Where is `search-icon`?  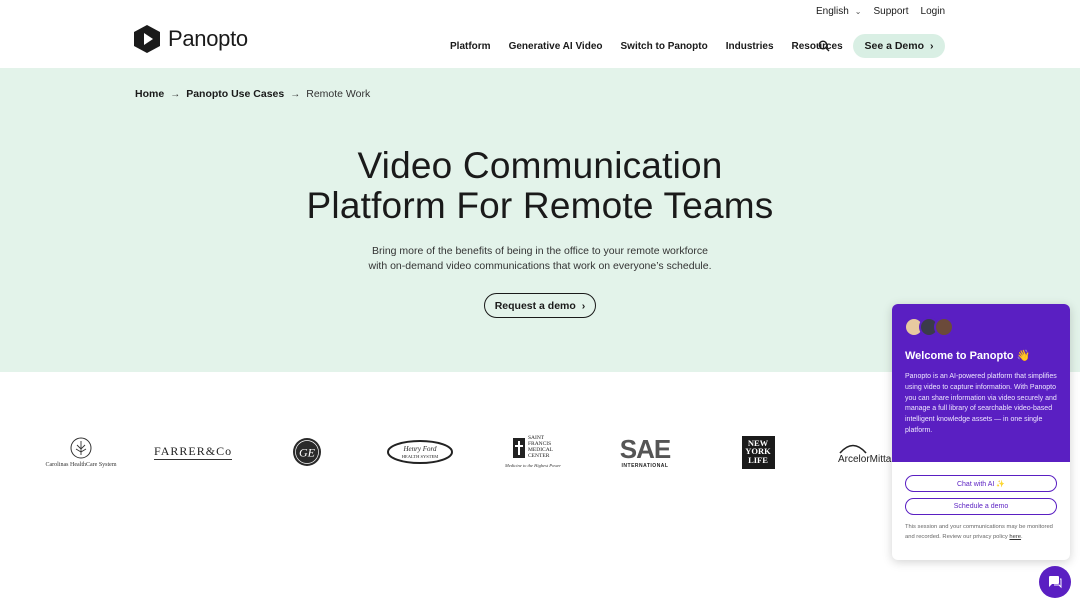
search-icon is located at coordinates (824, 46).